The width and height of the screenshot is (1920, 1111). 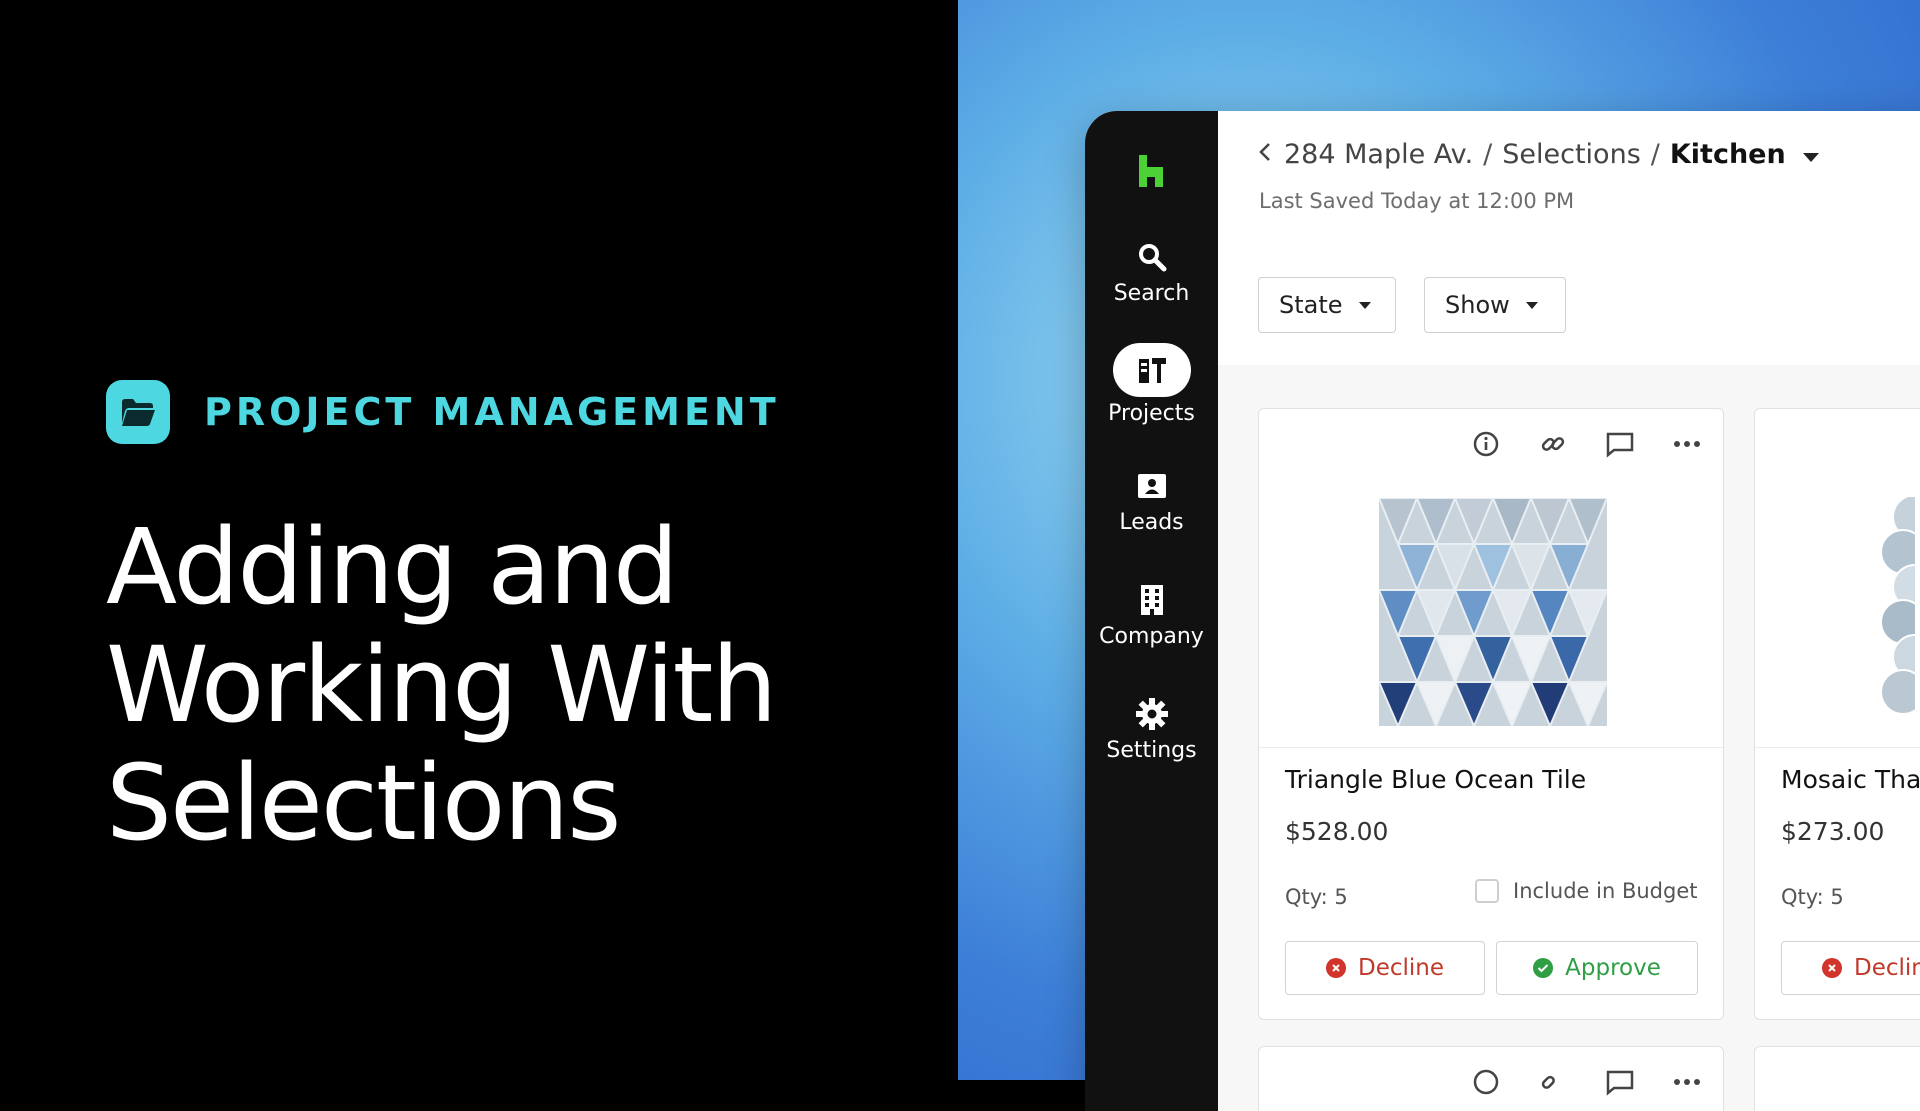 I want to click on contact-card-icon, so click(x=1152, y=486).